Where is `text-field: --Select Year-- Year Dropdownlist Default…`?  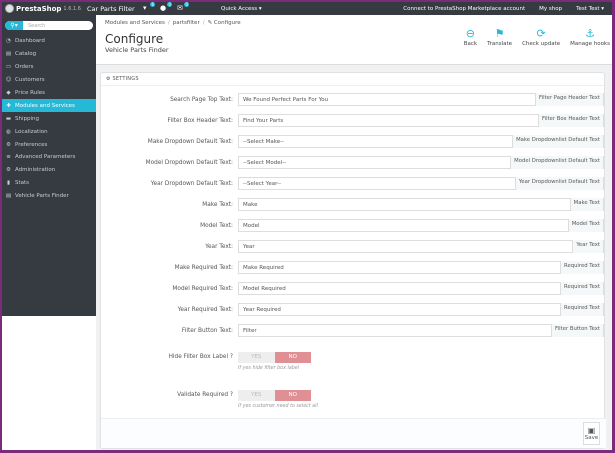 text-field: --Select Year-- Year Dropdownlist Default… is located at coordinates (421, 183).